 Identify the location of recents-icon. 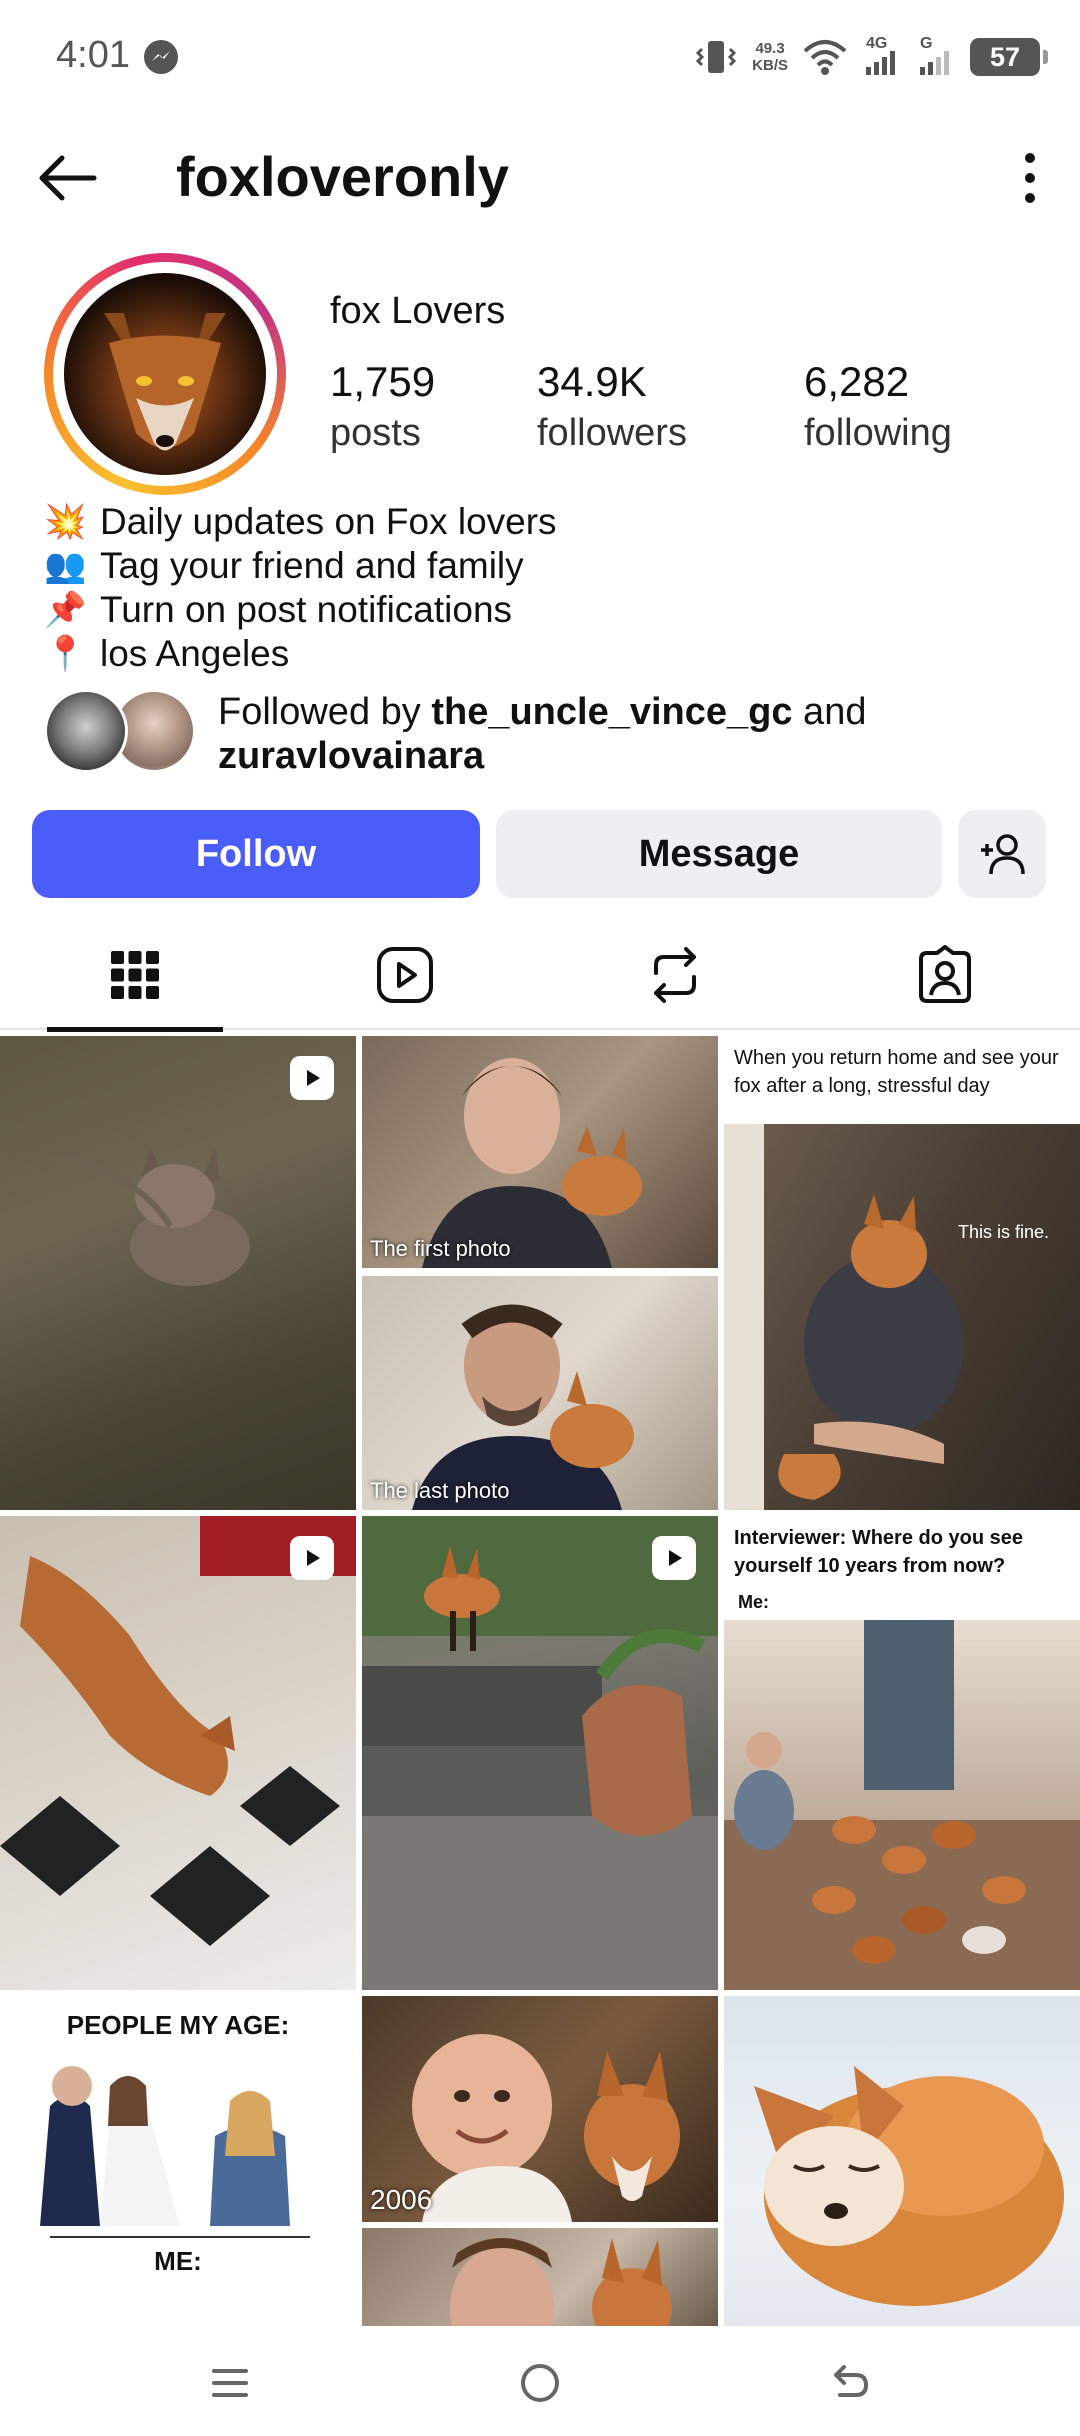
(230, 2383).